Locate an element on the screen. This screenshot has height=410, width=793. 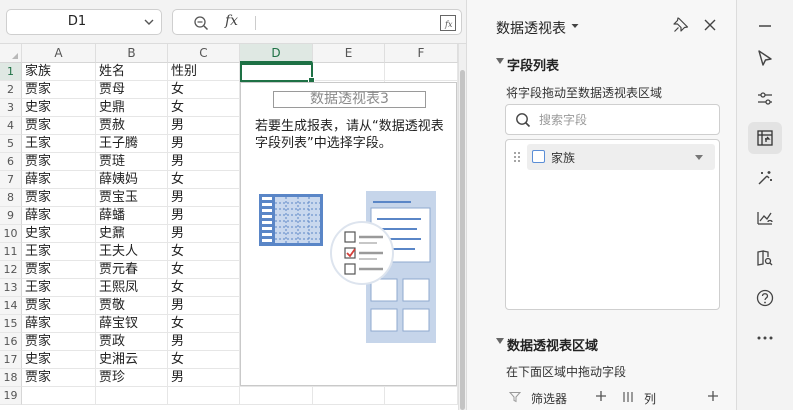
column-header-d: D is located at coordinates (276, 53).